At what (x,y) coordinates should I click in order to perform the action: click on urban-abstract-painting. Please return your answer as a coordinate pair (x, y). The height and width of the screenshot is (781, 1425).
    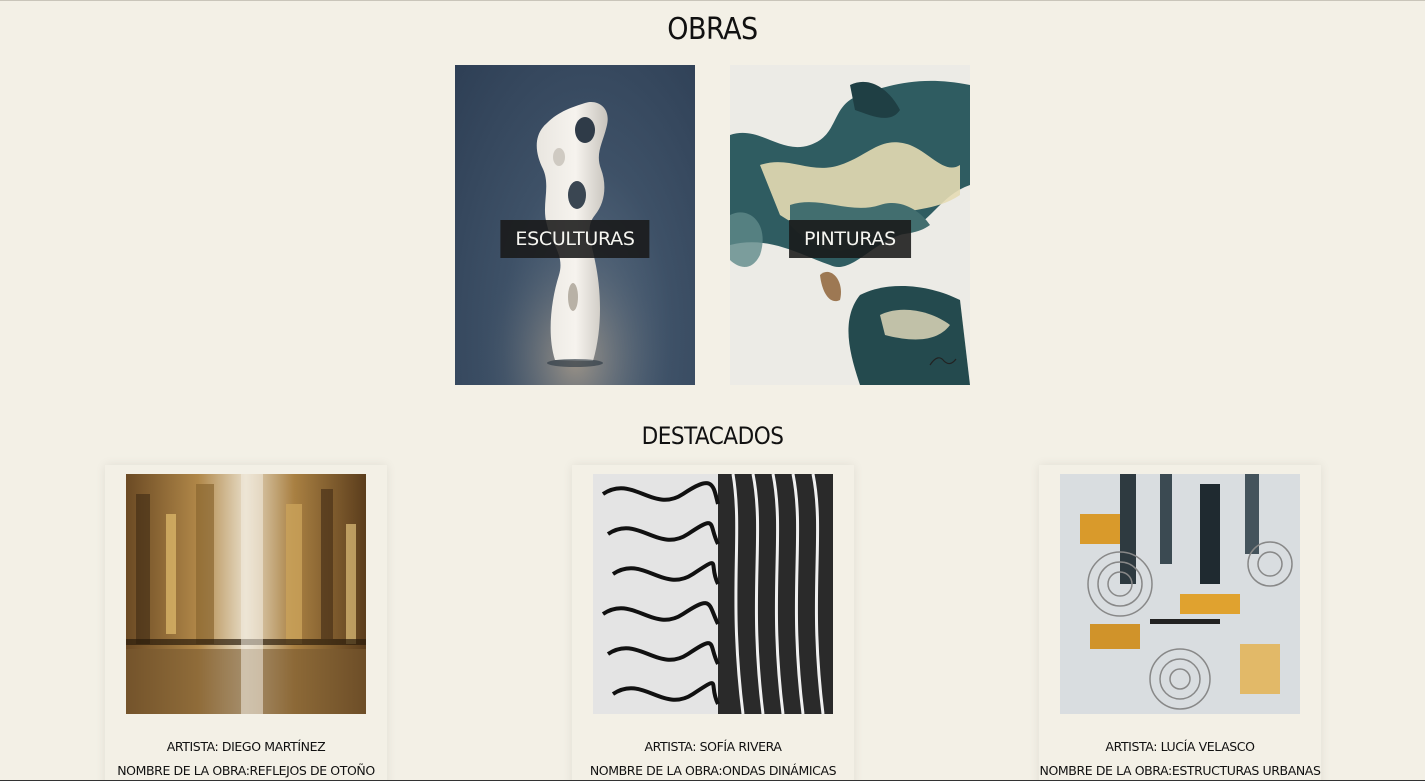
    Looking at the image, I should click on (1180, 594).